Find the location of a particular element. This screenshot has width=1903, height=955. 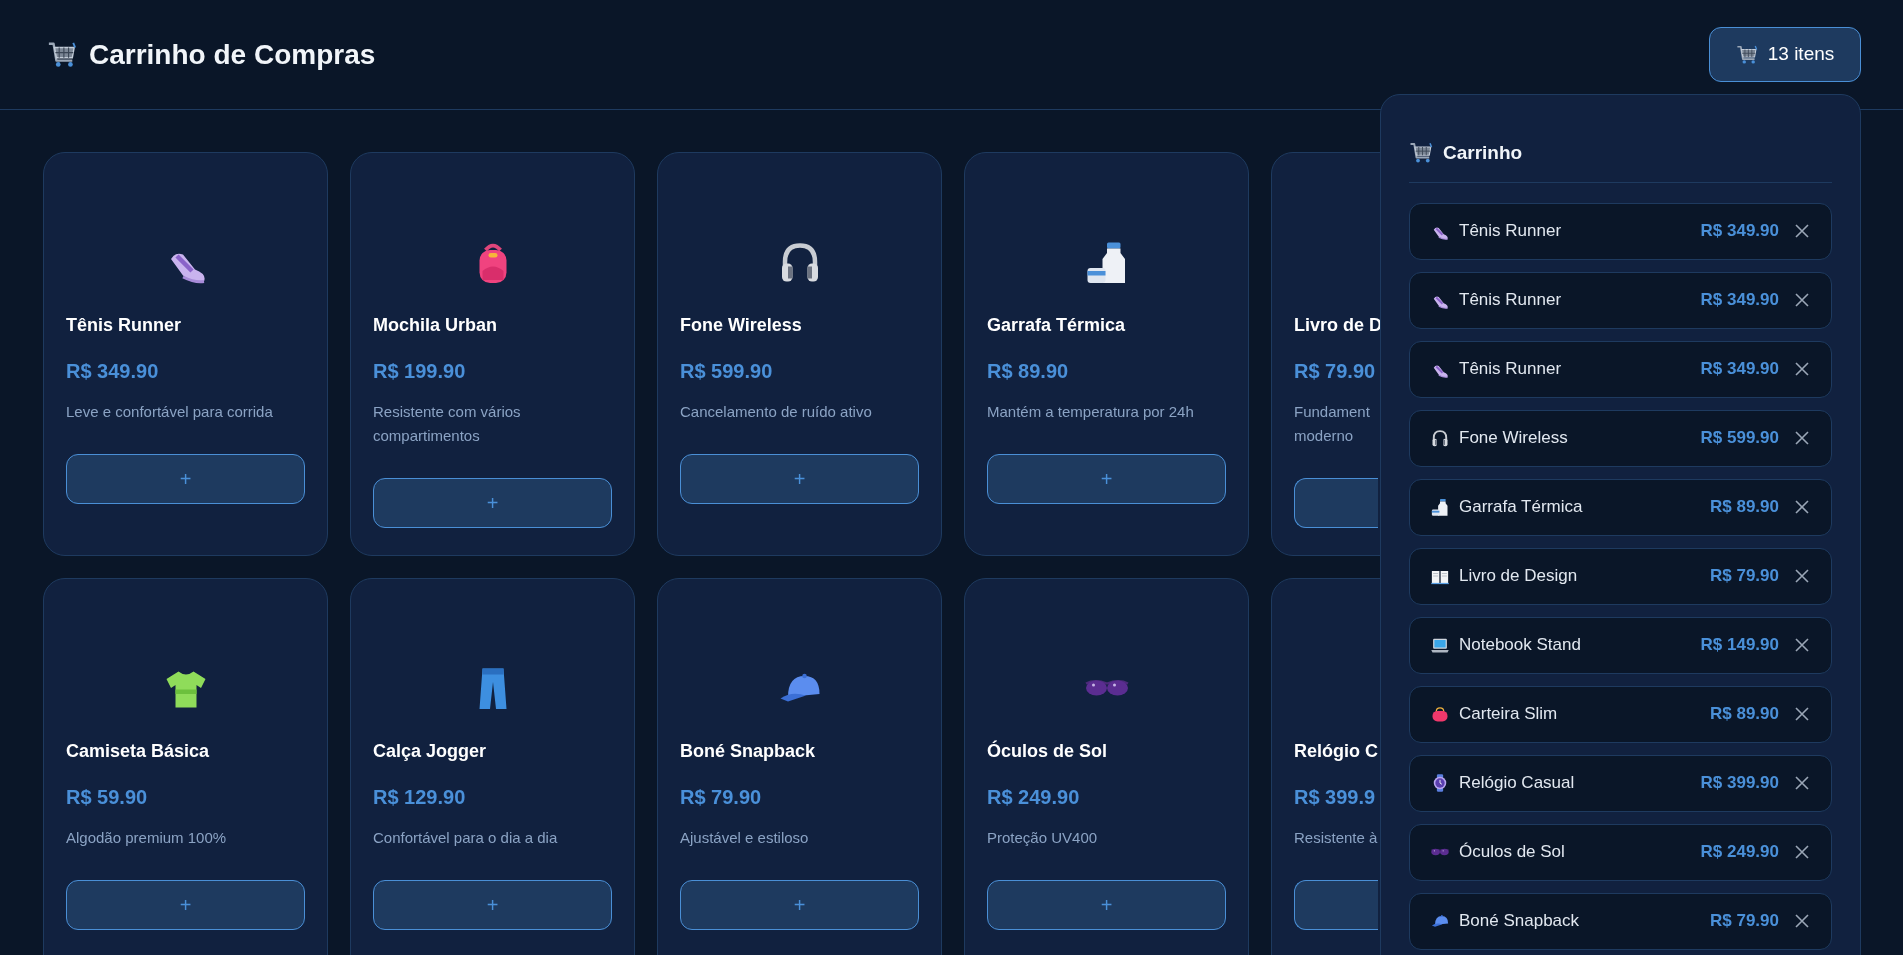

product-name: Relógio C is located at coordinates (1336, 751).